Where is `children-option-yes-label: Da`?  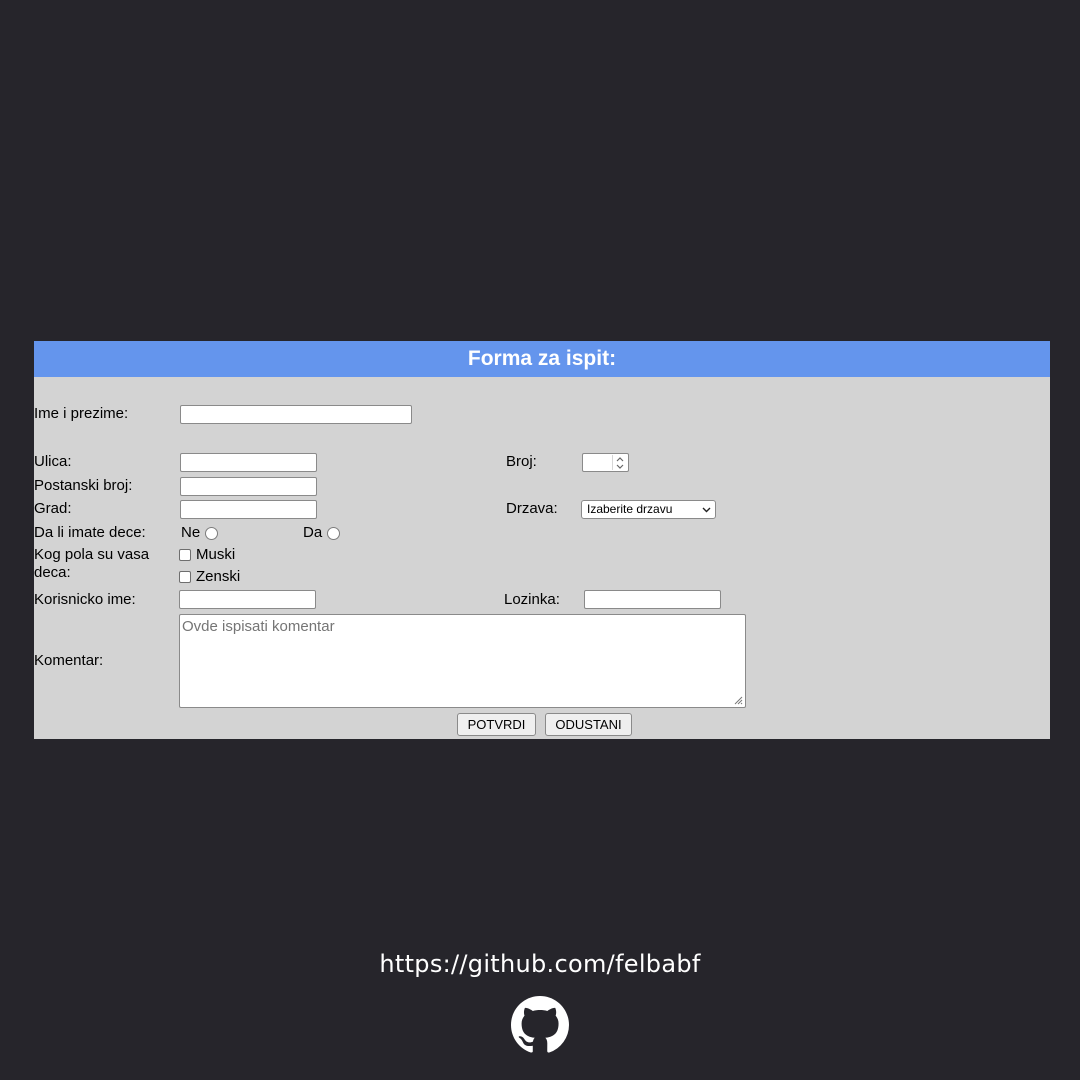
children-option-yes-label: Da is located at coordinates (313, 532).